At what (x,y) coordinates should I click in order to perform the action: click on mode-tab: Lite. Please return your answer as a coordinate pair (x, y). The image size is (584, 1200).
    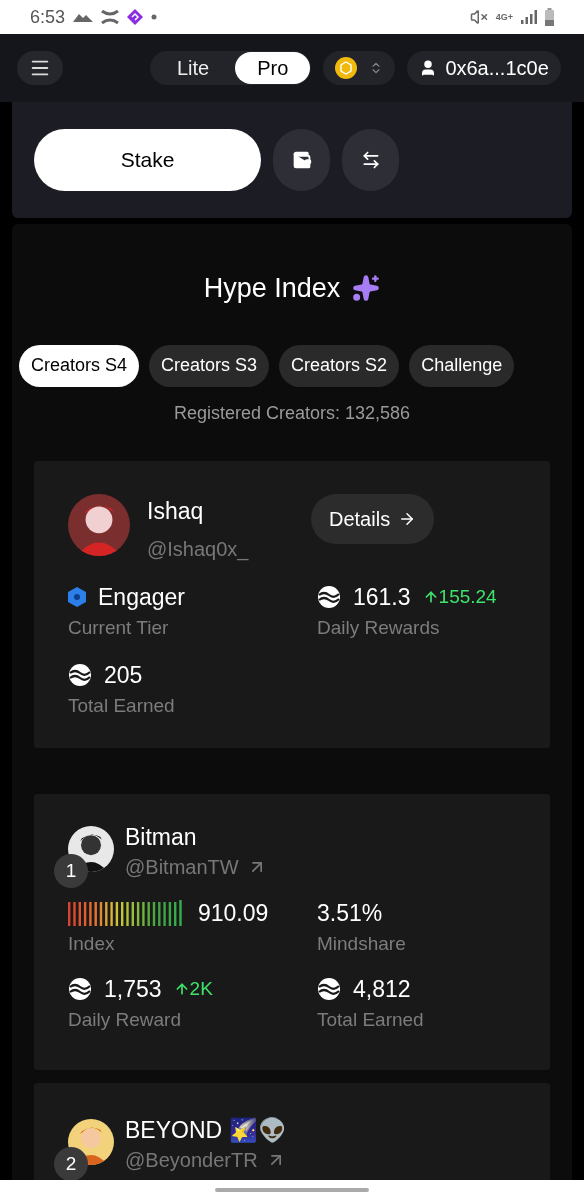
    Looking at the image, I should click on (193, 68).